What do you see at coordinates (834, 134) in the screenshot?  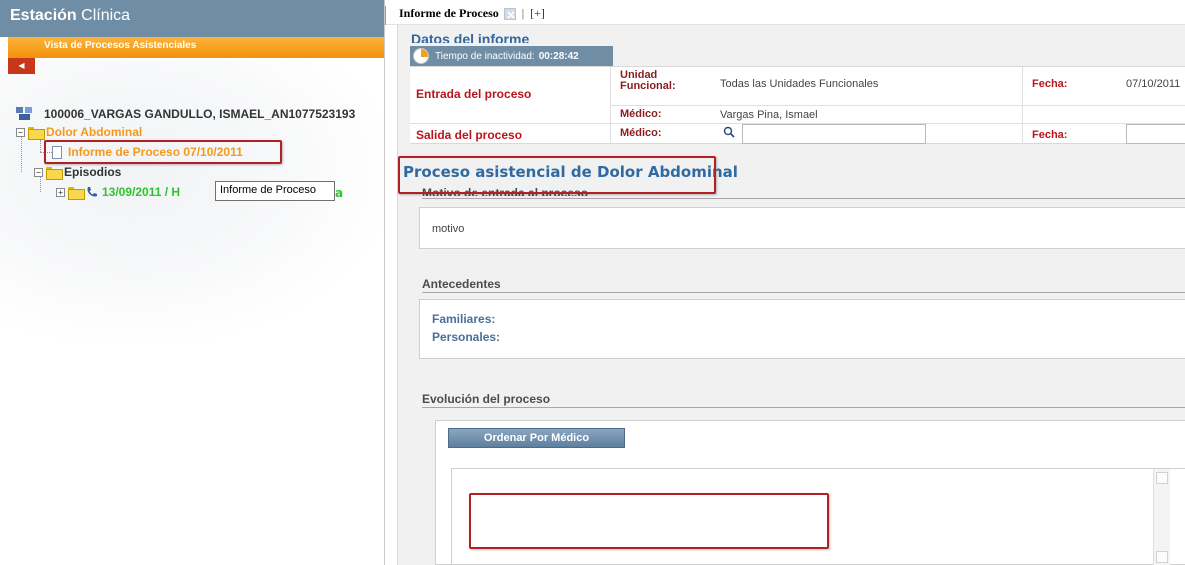 I see `medico-salida-input` at bounding box center [834, 134].